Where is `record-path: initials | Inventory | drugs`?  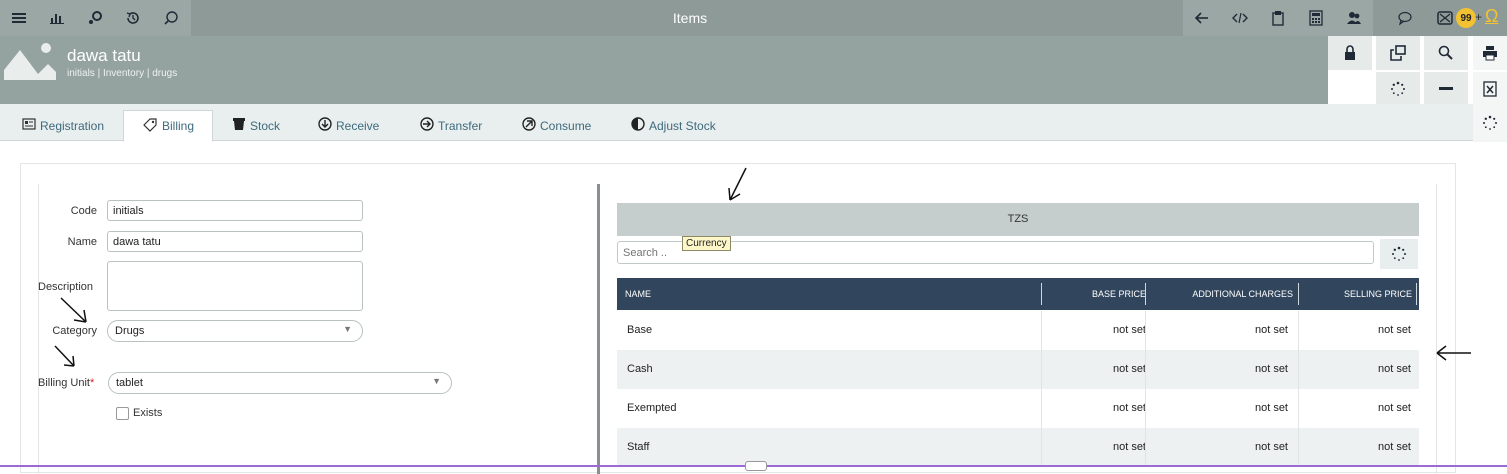
record-path: initials | Inventory | drugs is located at coordinates (122, 73).